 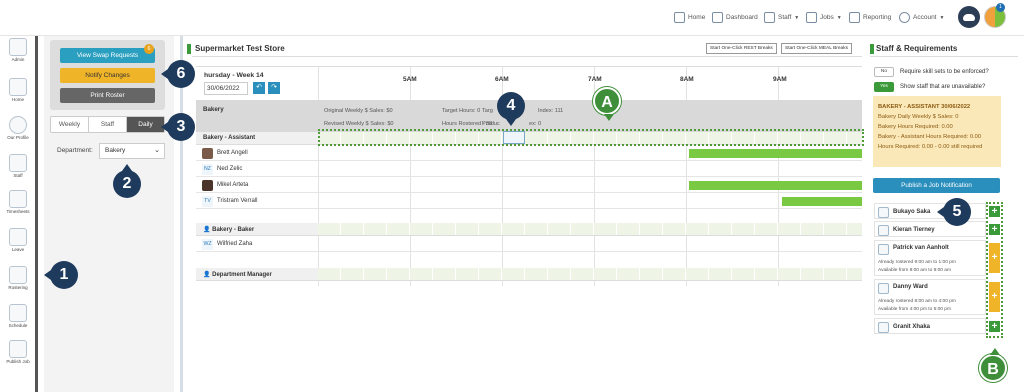 I want to click on redo-arrow-icon: ↷, so click(x=274, y=87).